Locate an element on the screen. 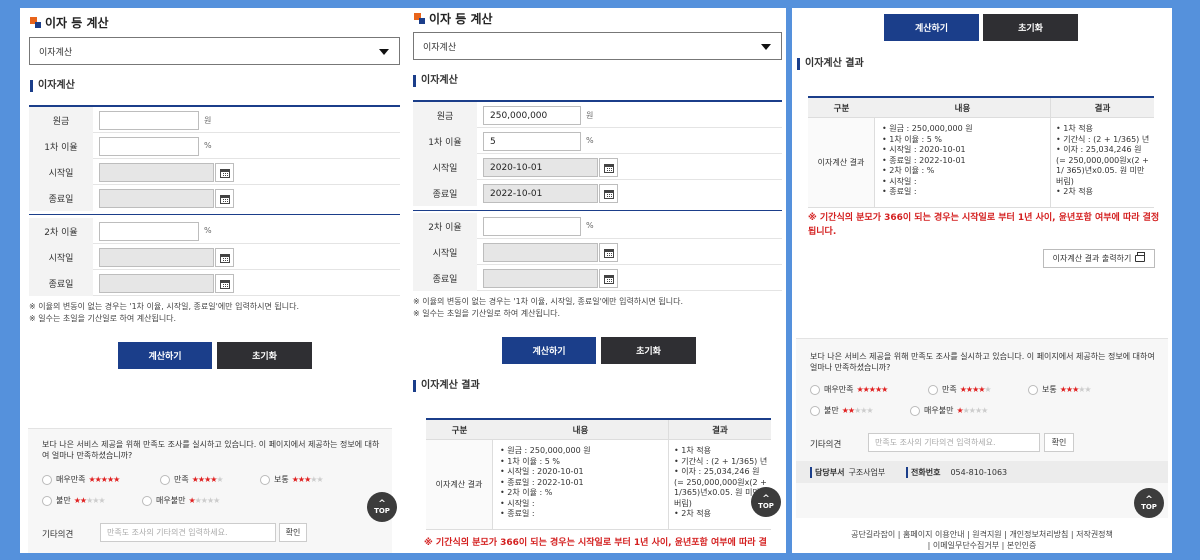  printer-icon is located at coordinates (1140, 257).